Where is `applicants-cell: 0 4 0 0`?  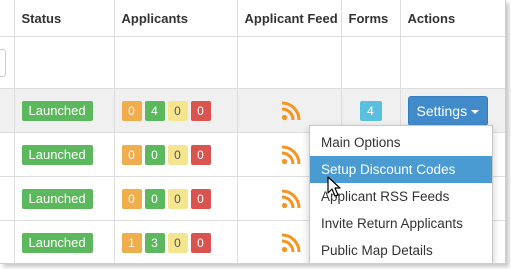
applicants-cell: 0 4 0 0 is located at coordinates (176, 110).